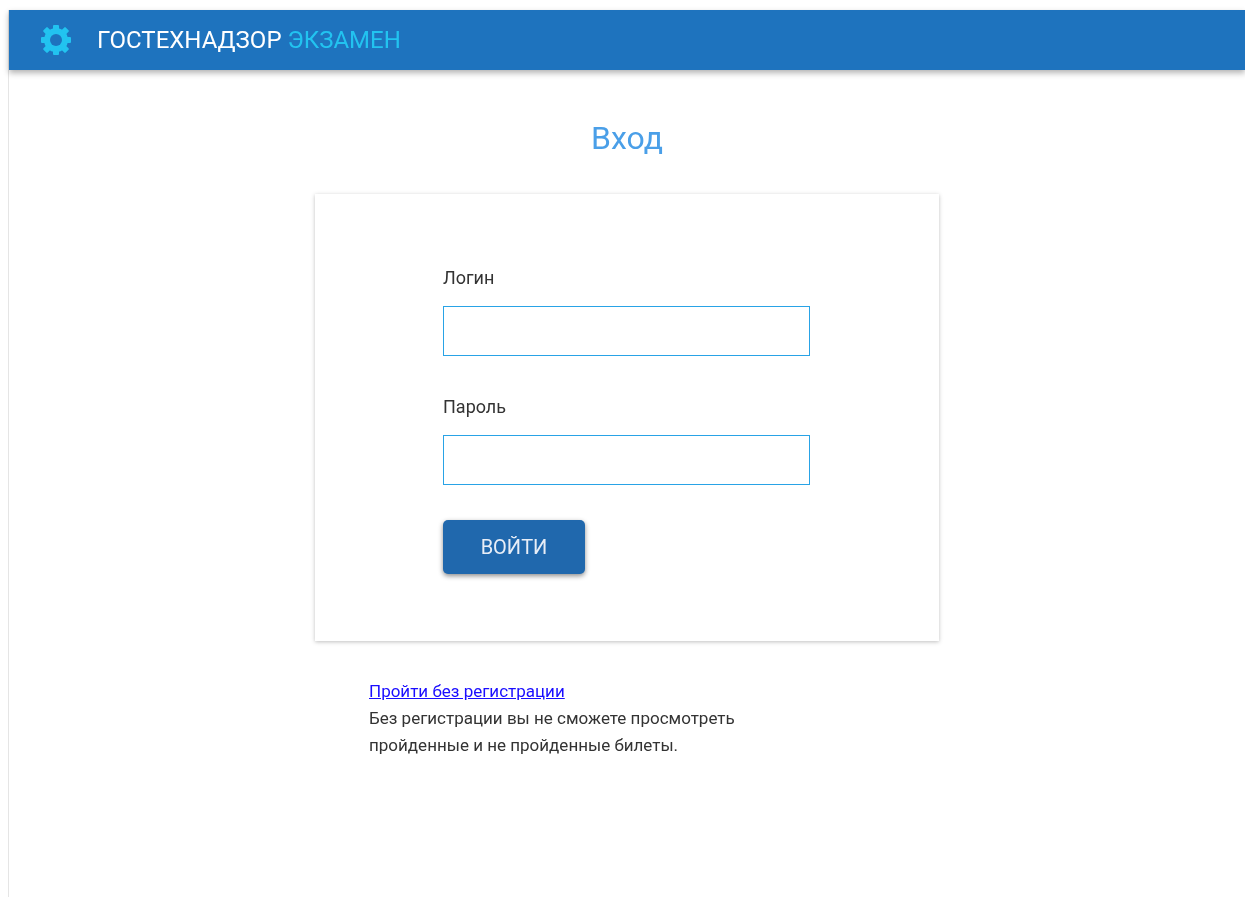 The height and width of the screenshot is (897, 1245). Describe the element at coordinates (56, 40) in the screenshot. I see `gear-icon` at that location.